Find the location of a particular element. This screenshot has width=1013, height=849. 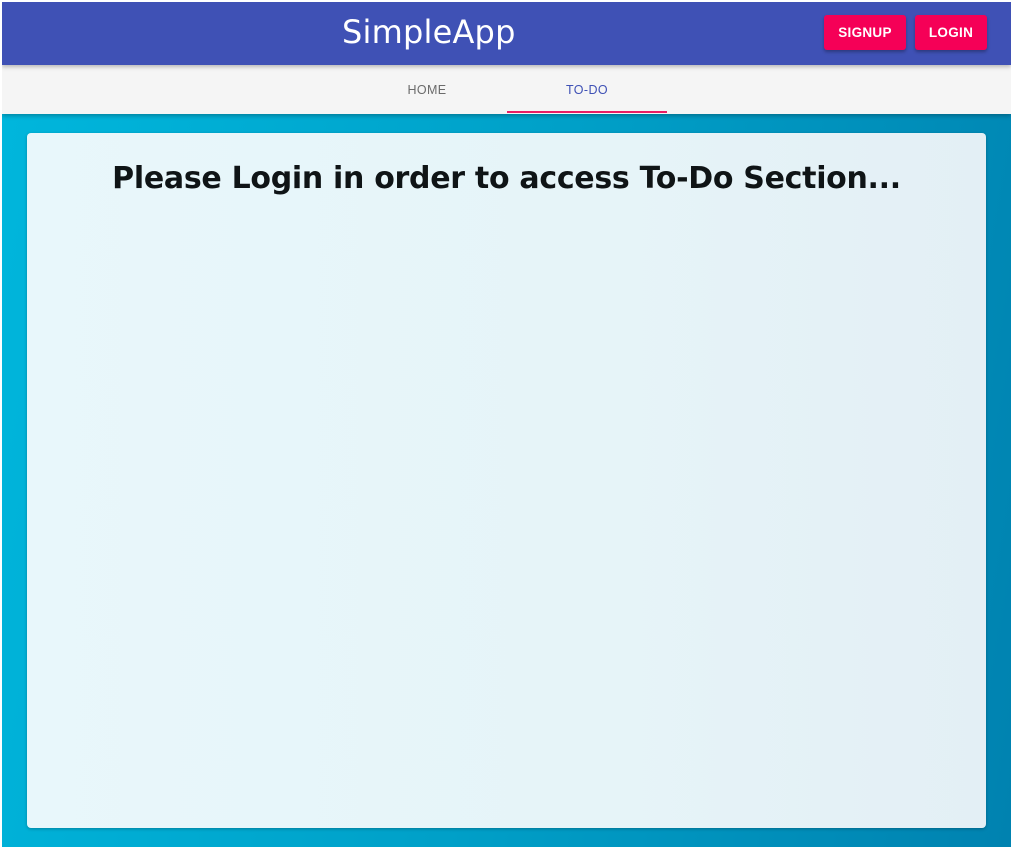

tab-todo: TO-DO is located at coordinates (587, 89).